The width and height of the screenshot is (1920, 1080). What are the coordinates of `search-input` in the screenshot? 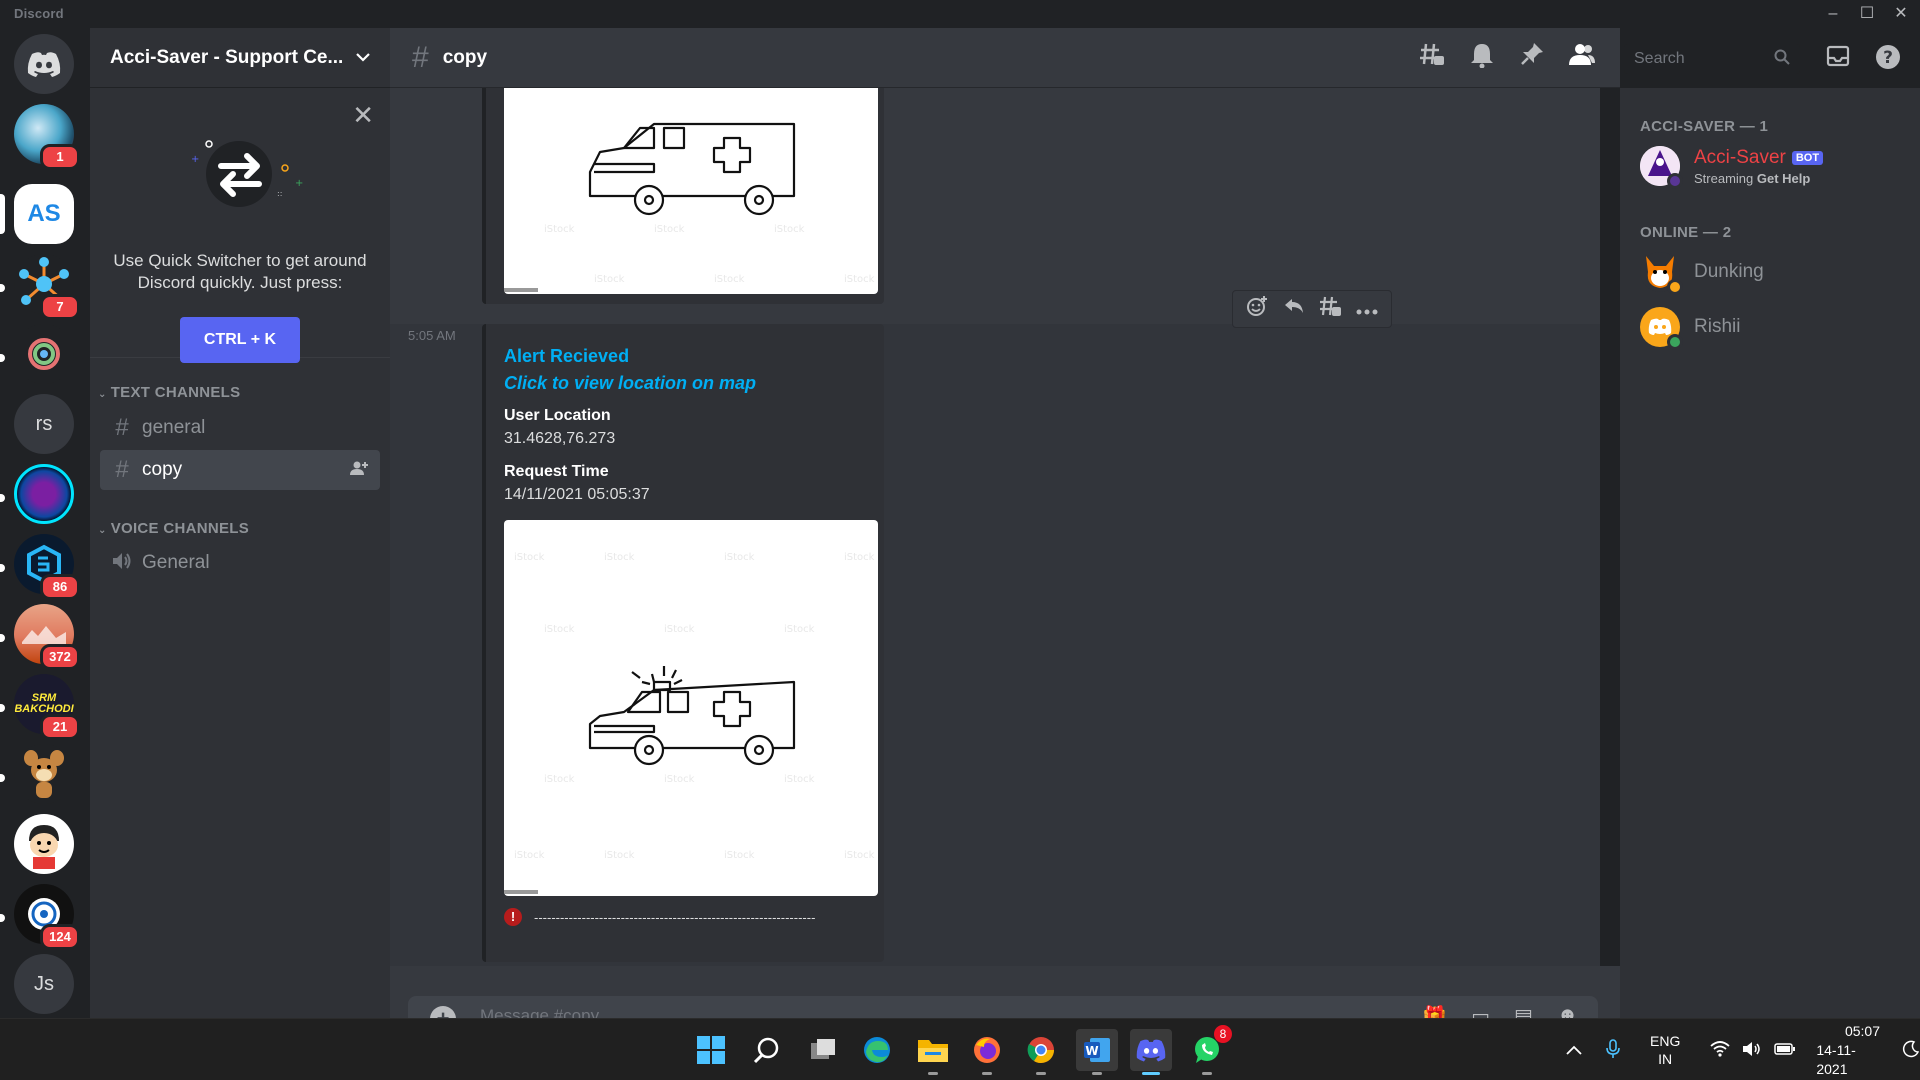 It's located at (1704, 59).